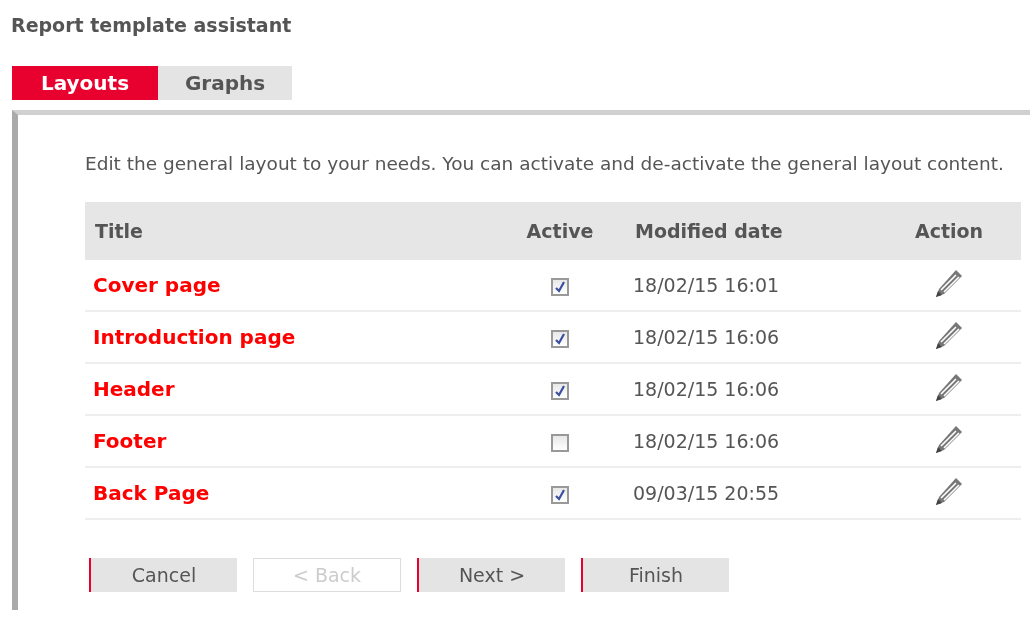  I want to click on layout-title-link: Introduction page, so click(194, 337).